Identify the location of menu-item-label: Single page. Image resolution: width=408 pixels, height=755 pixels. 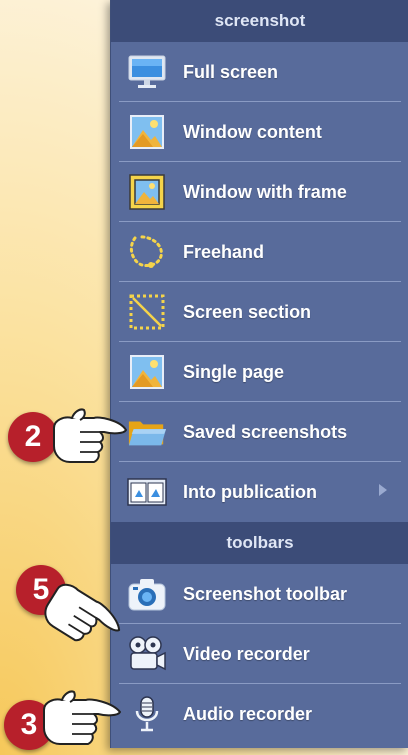
(234, 371).